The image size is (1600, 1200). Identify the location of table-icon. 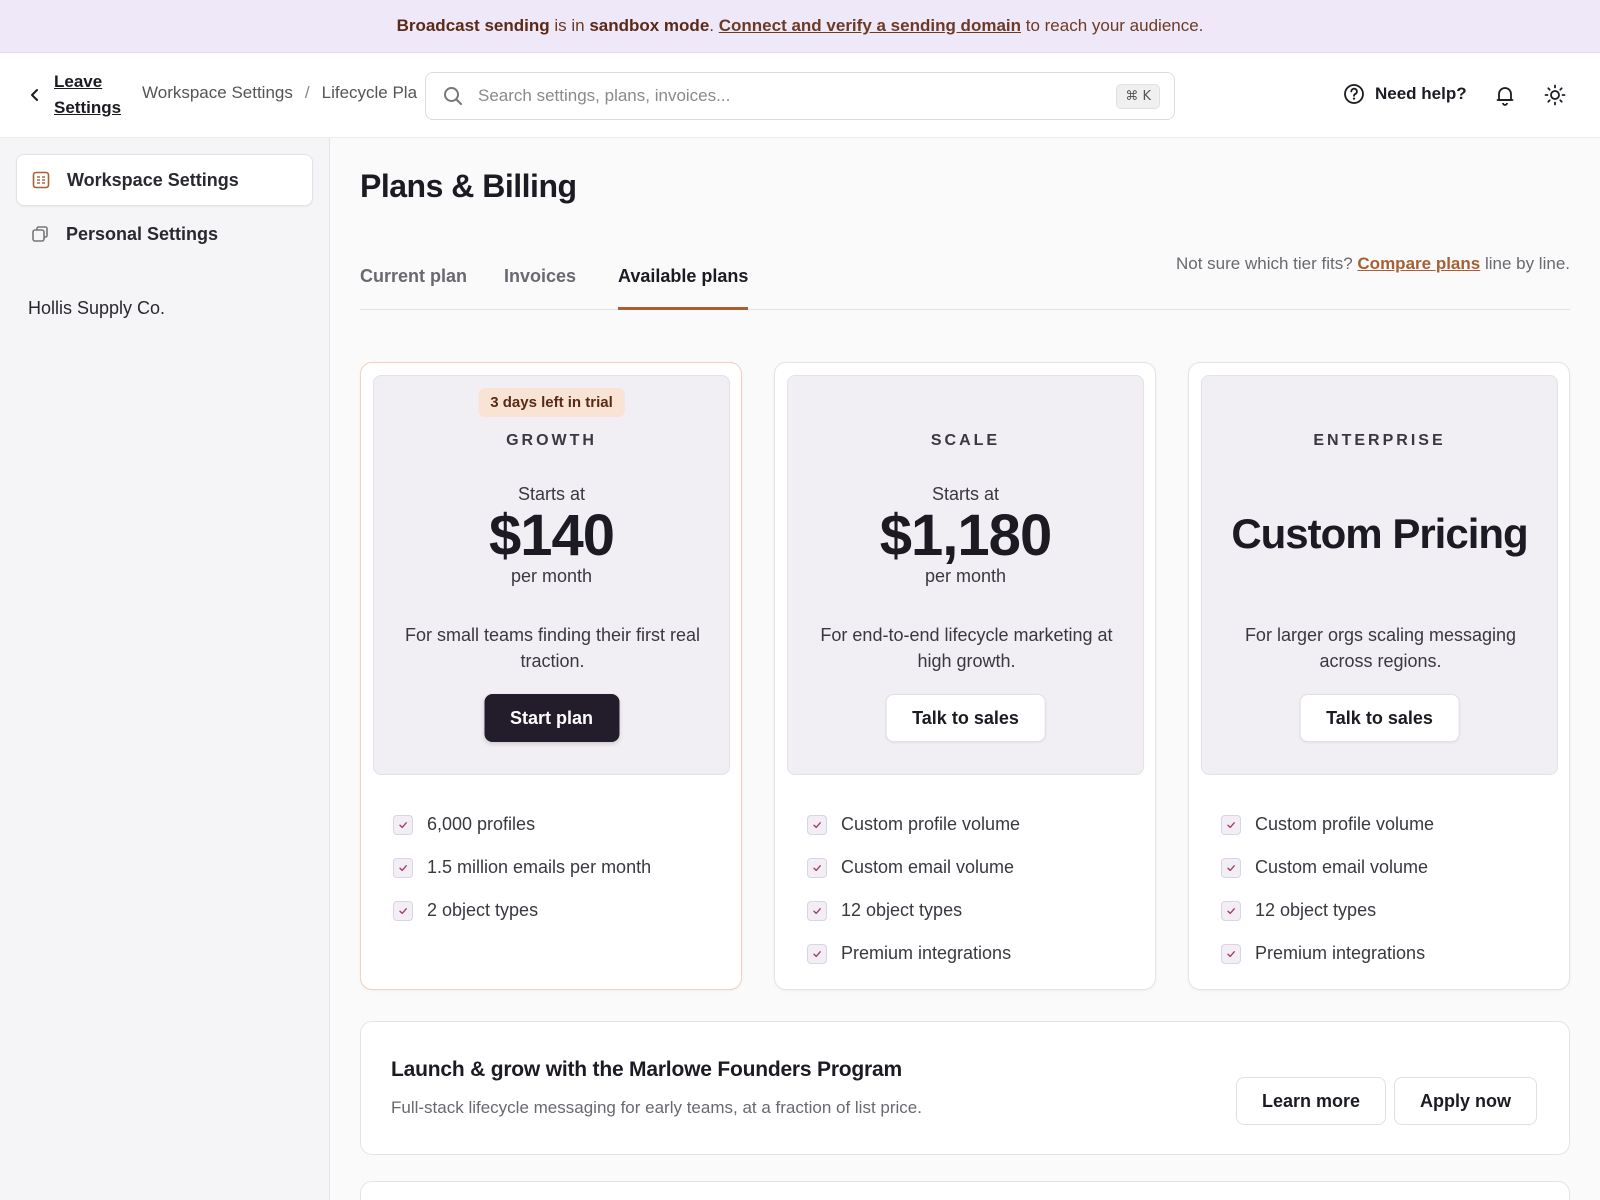
(41, 180).